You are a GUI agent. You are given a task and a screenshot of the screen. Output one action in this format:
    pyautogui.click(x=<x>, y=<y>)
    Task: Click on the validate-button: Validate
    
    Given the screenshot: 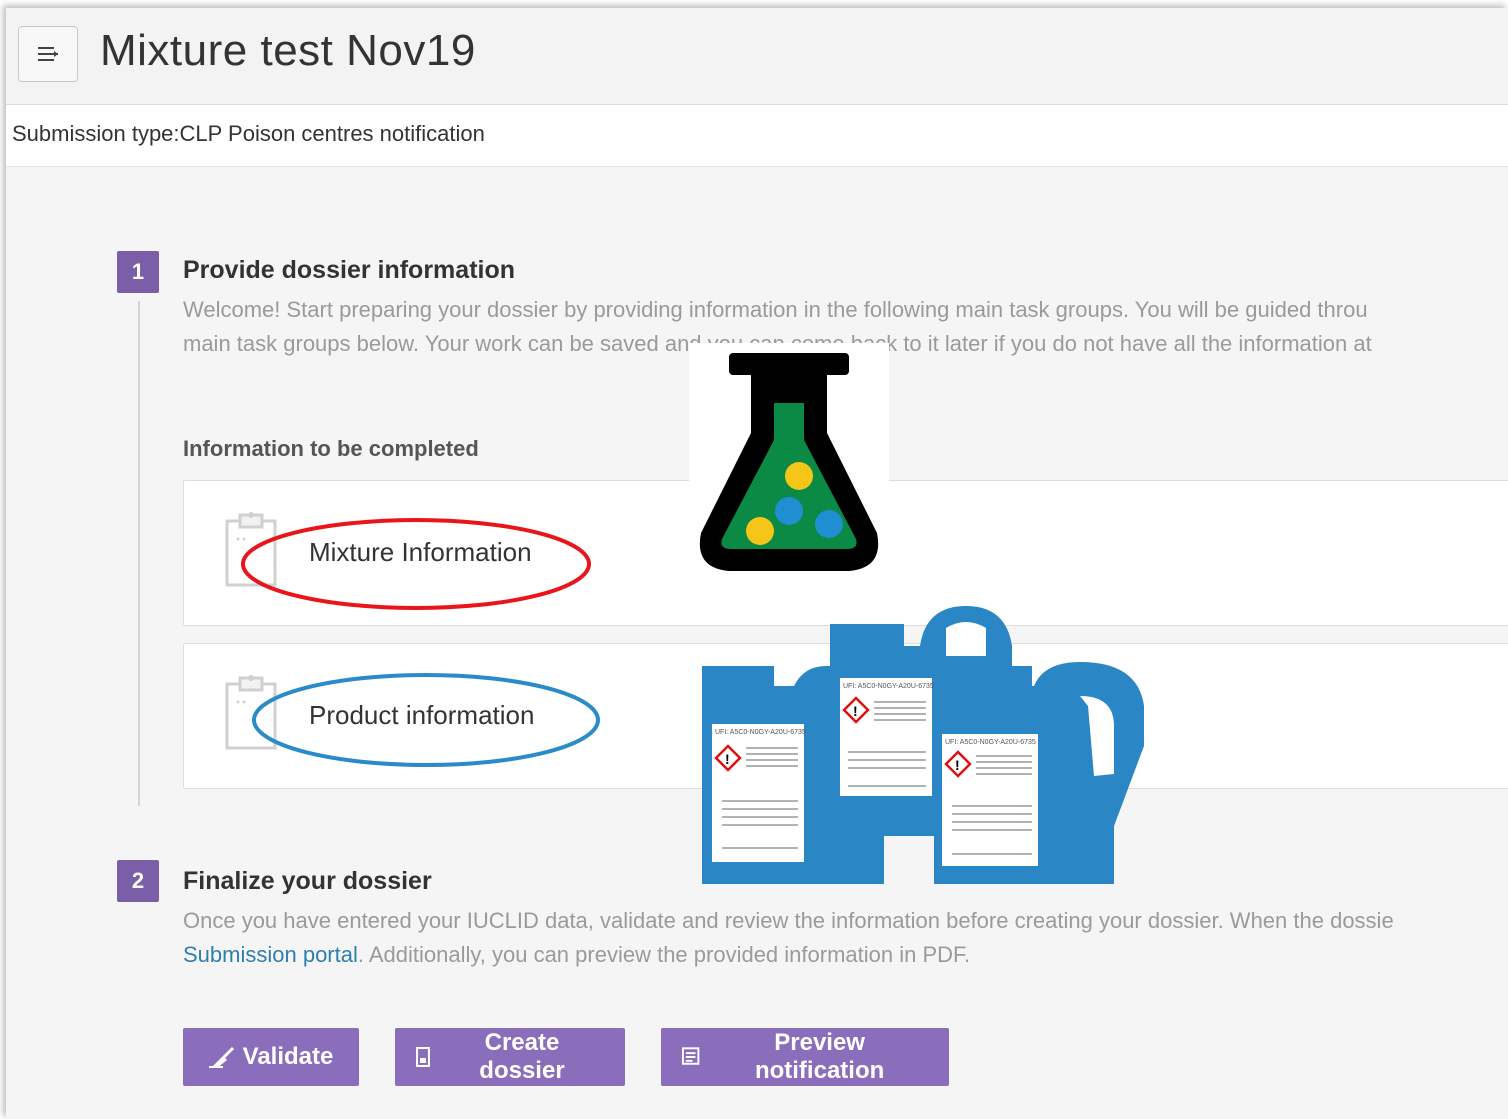 What is the action you would take?
    pyautogui.click(x=271, y=1057)
    